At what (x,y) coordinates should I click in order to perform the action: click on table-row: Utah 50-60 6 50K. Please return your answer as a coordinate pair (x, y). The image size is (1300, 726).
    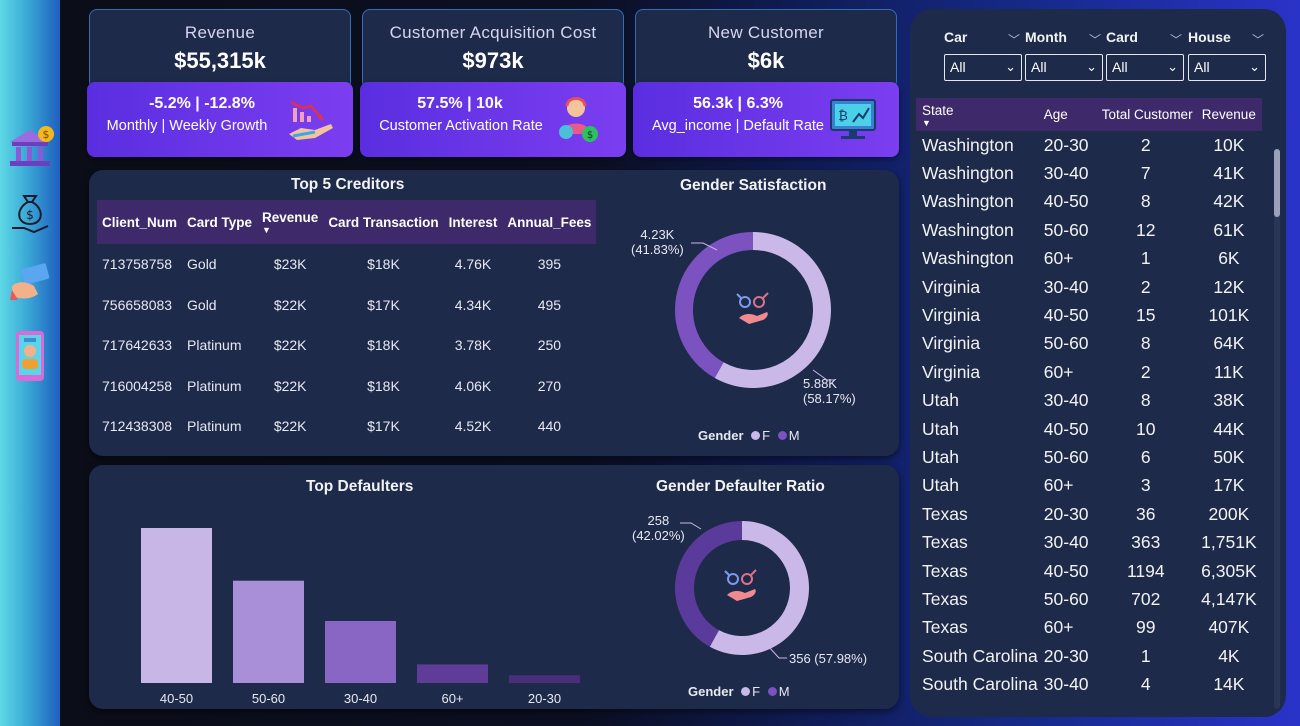
    Looking at the image, I should click on (1089, 457).